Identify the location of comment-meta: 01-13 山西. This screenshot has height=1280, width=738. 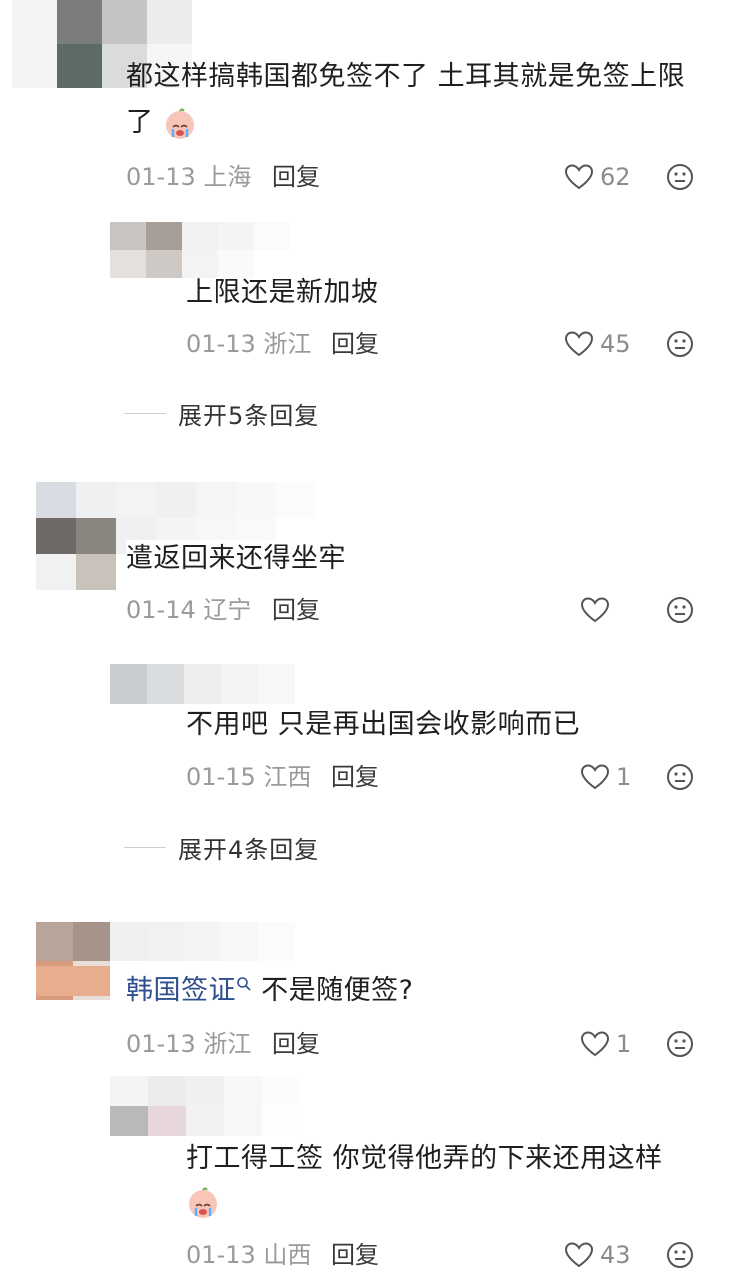
(248, 1255).